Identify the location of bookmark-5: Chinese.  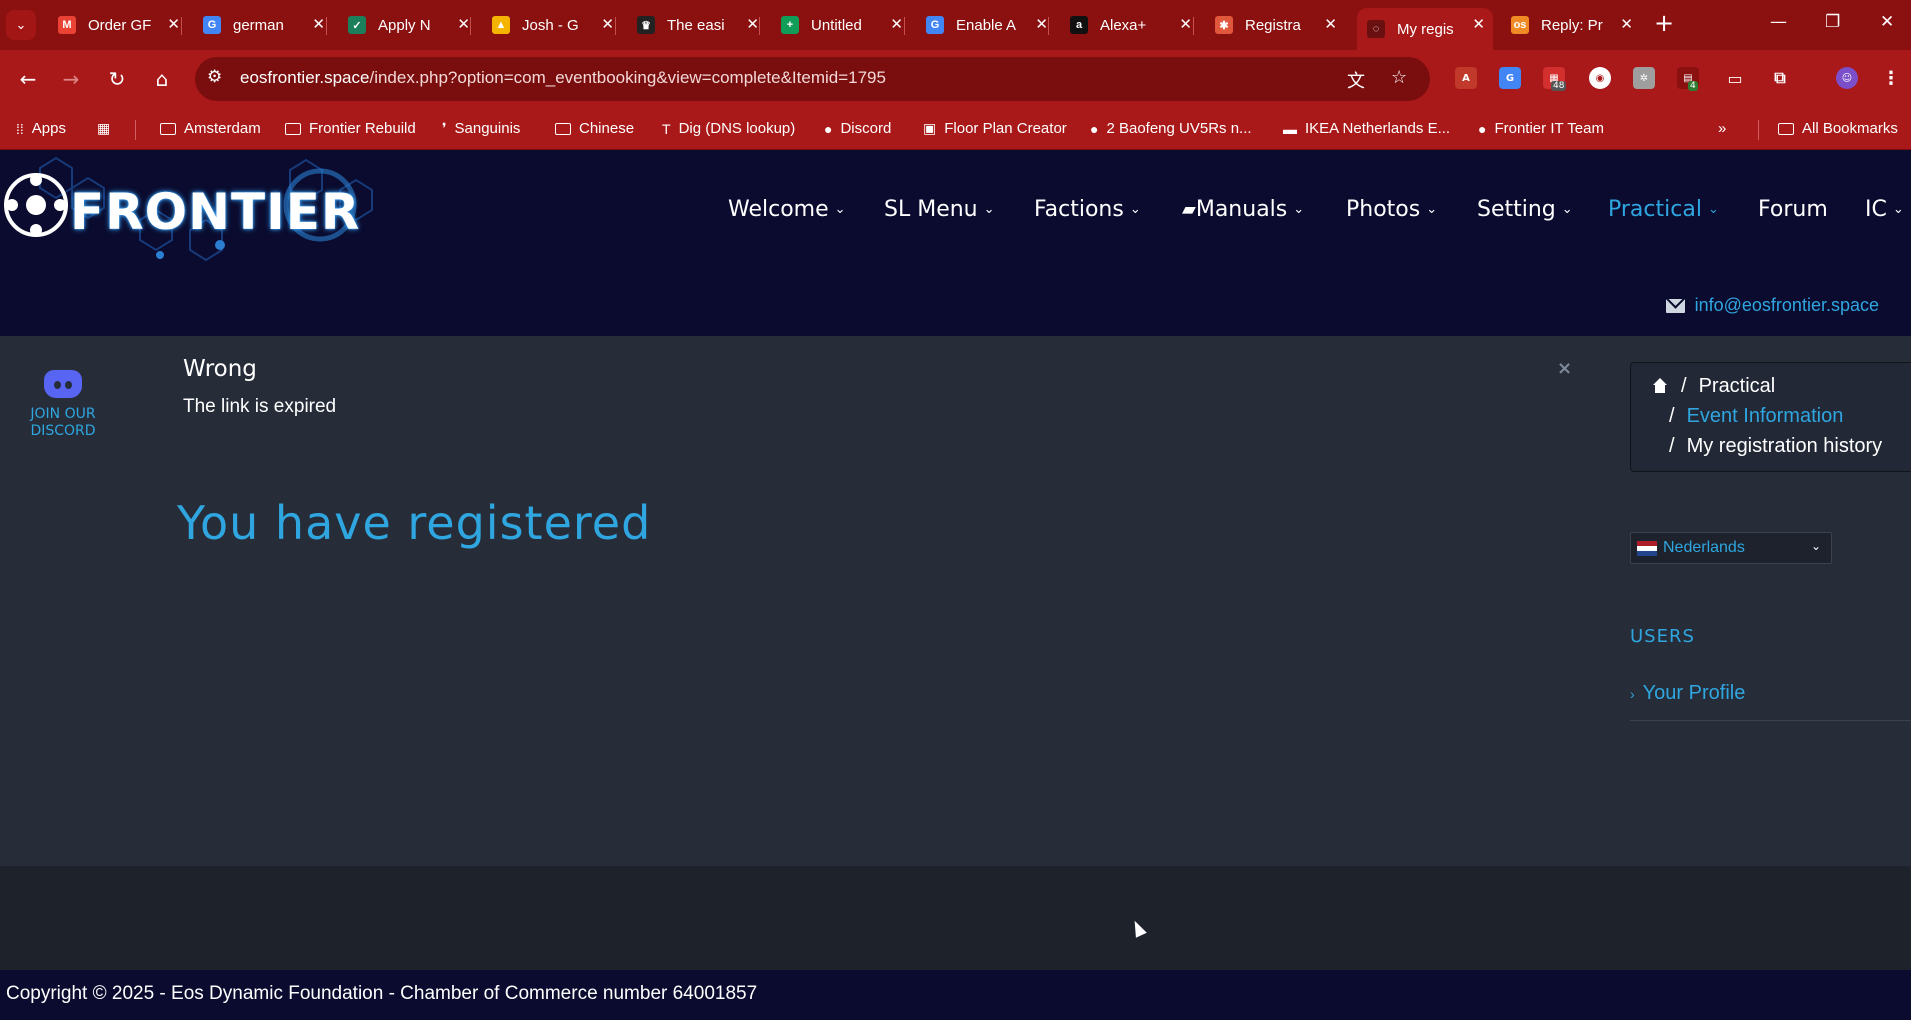
(594, 128).